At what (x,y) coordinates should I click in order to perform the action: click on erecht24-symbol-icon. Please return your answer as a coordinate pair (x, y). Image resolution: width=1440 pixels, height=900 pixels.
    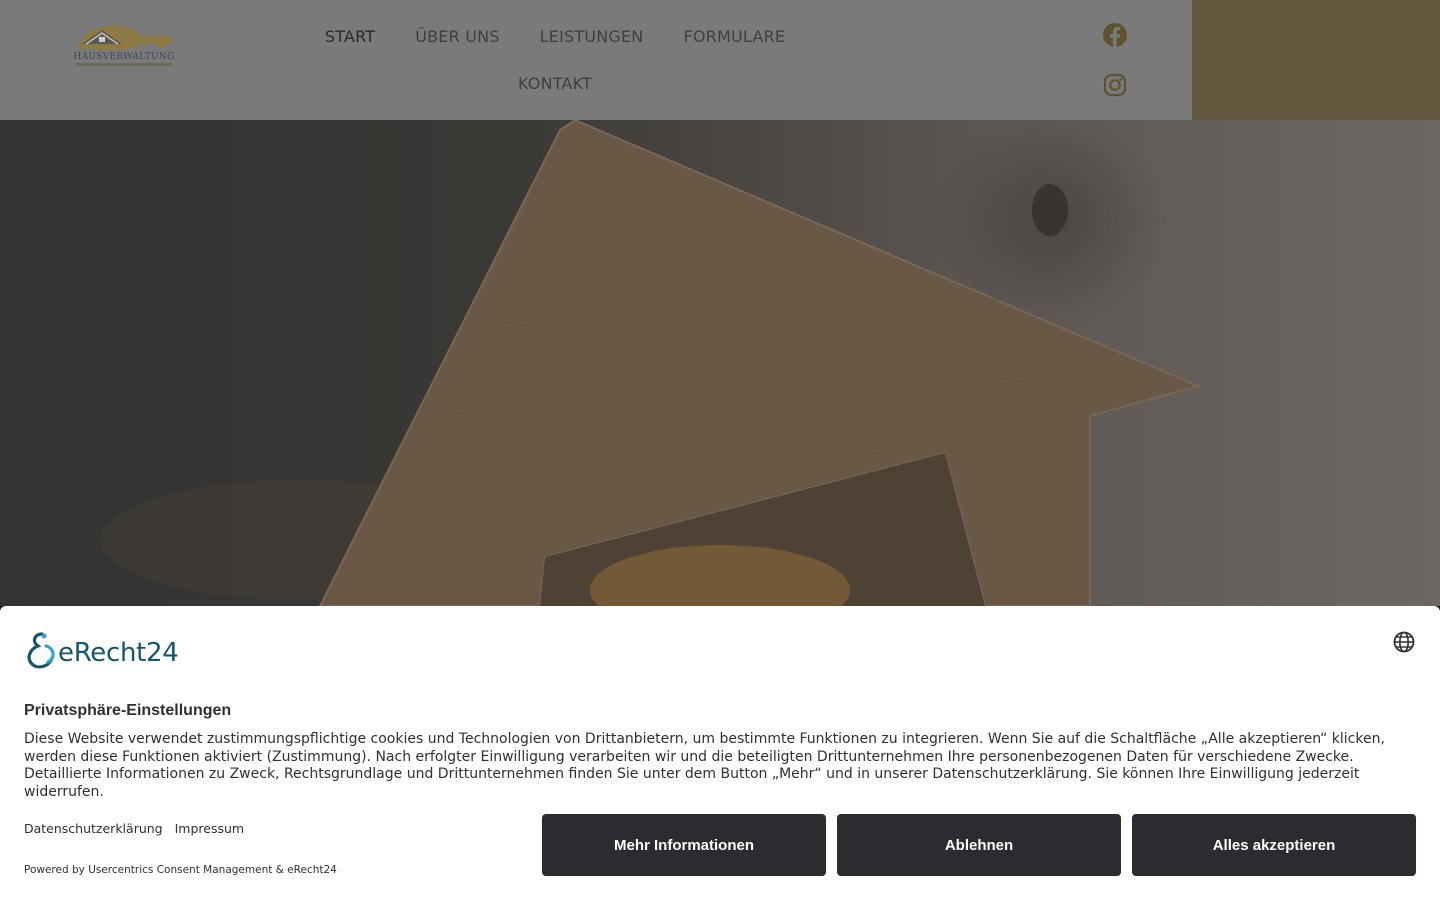
    Looking at the image, I should click on (41, 650).